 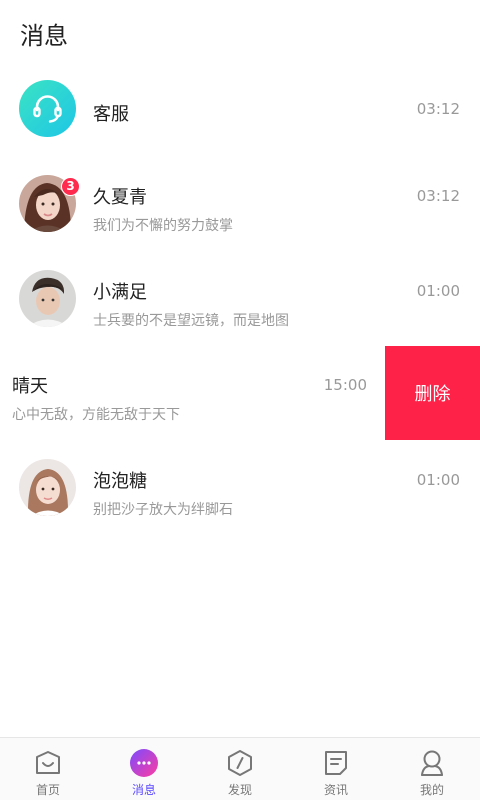 I want to click on tab-label: 消息, so click(x=143, y=790).